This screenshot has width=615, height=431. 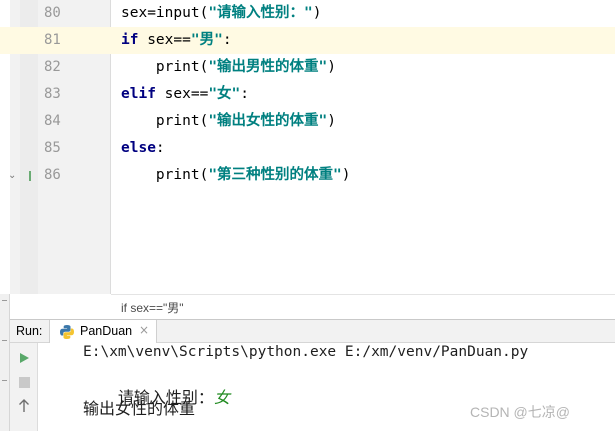 I want to click on line-number: 82, so click(x=52, y=67).